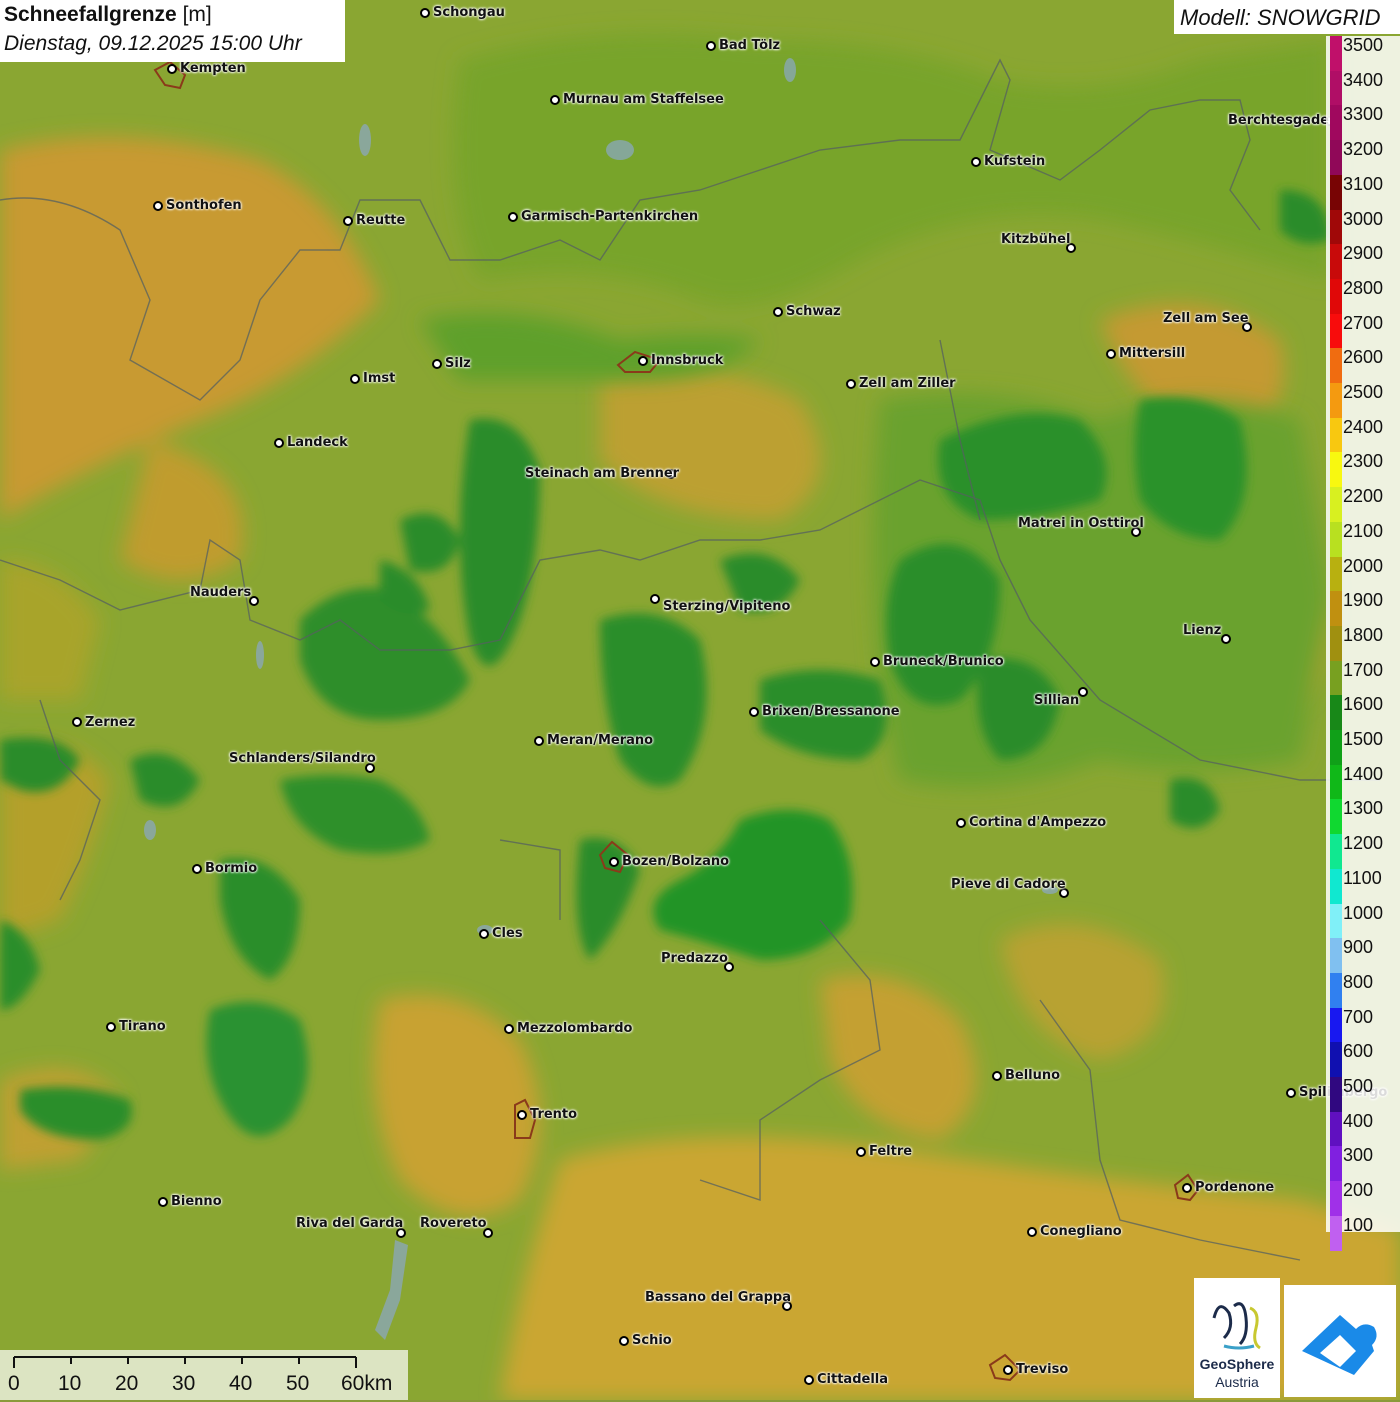 Image resolution: width=1400 pixels, height=1402 pixels. Describe the element at coordinates (575, 1028) in the screenshot. I see `city-label: Mezzolombardo` at that location.